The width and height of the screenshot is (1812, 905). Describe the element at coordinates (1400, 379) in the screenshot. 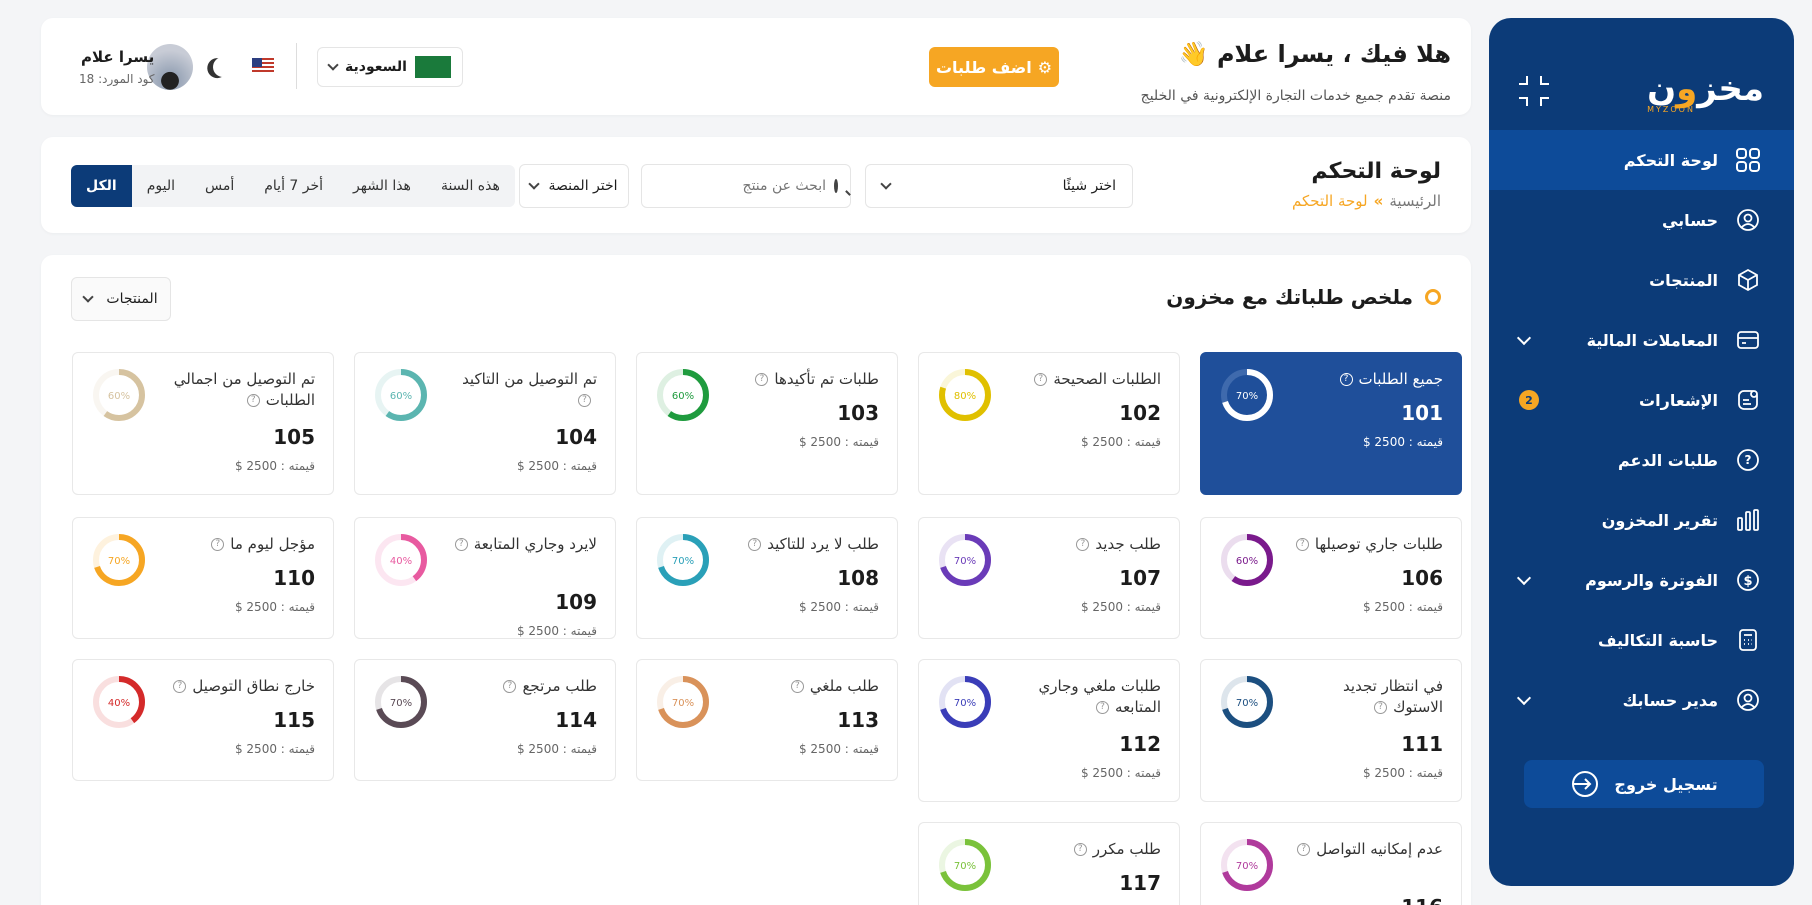

I see `stat-title-text: جميع الطلبات` at that location.